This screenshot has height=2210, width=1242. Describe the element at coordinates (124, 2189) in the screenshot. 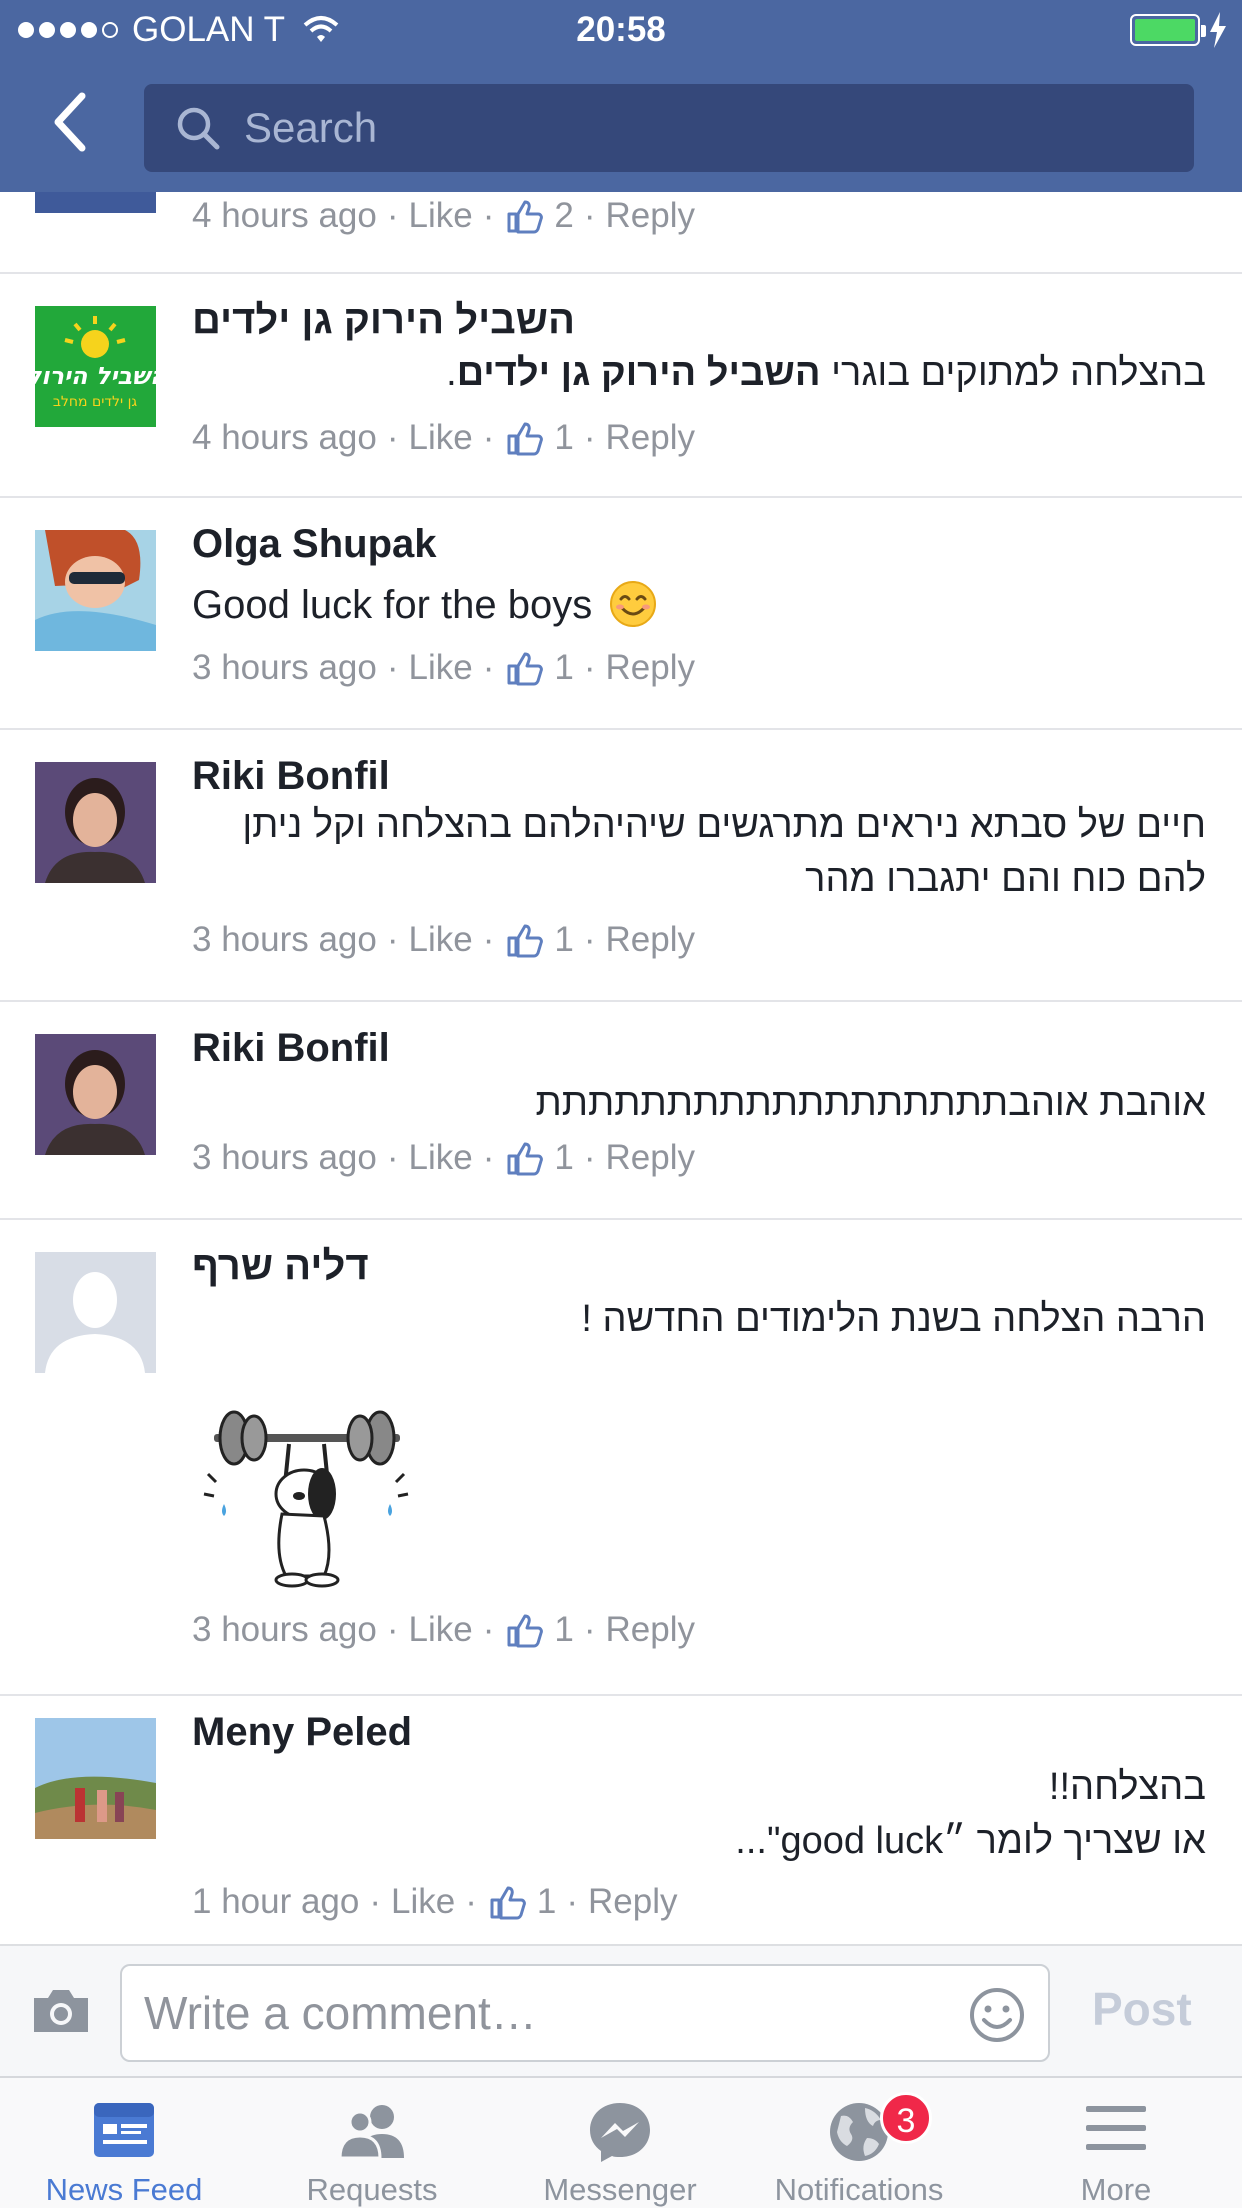

I see `tab-label: News Feed` at that location.